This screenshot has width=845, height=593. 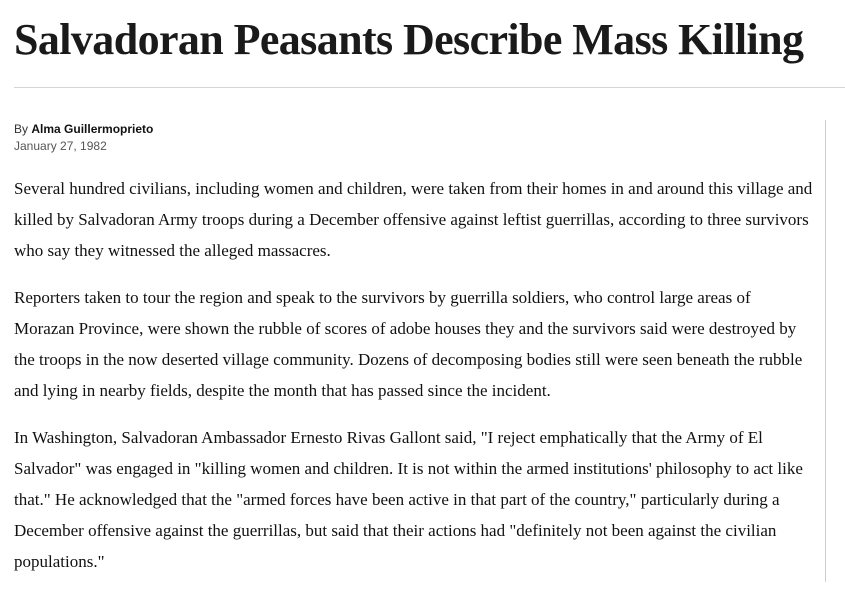 What do you see at coordinates (21, 129) in the screenshot?
I see `byline-prefix: By` at bounding box center [21, 129].